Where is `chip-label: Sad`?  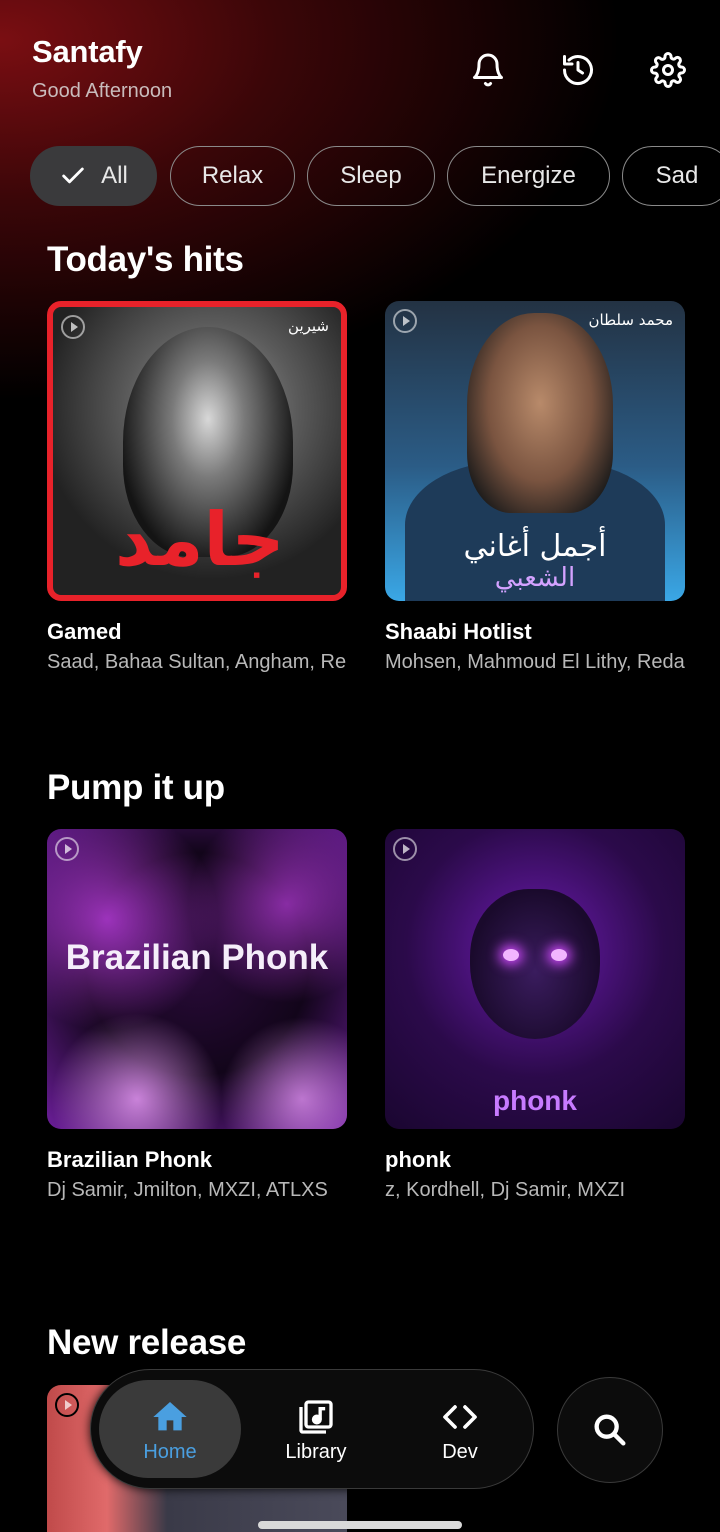
chip-label: Sad is located at coordinates (677, 175).